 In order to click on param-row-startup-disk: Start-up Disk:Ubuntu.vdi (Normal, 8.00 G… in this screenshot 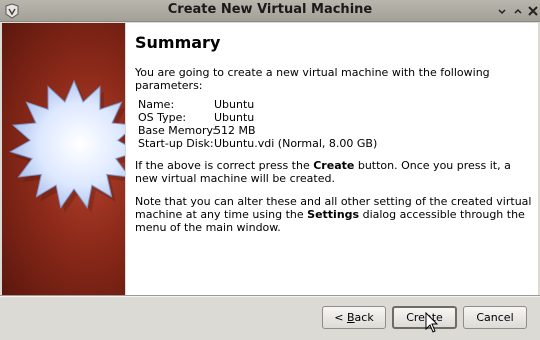, I will do `click(257, 143)`.